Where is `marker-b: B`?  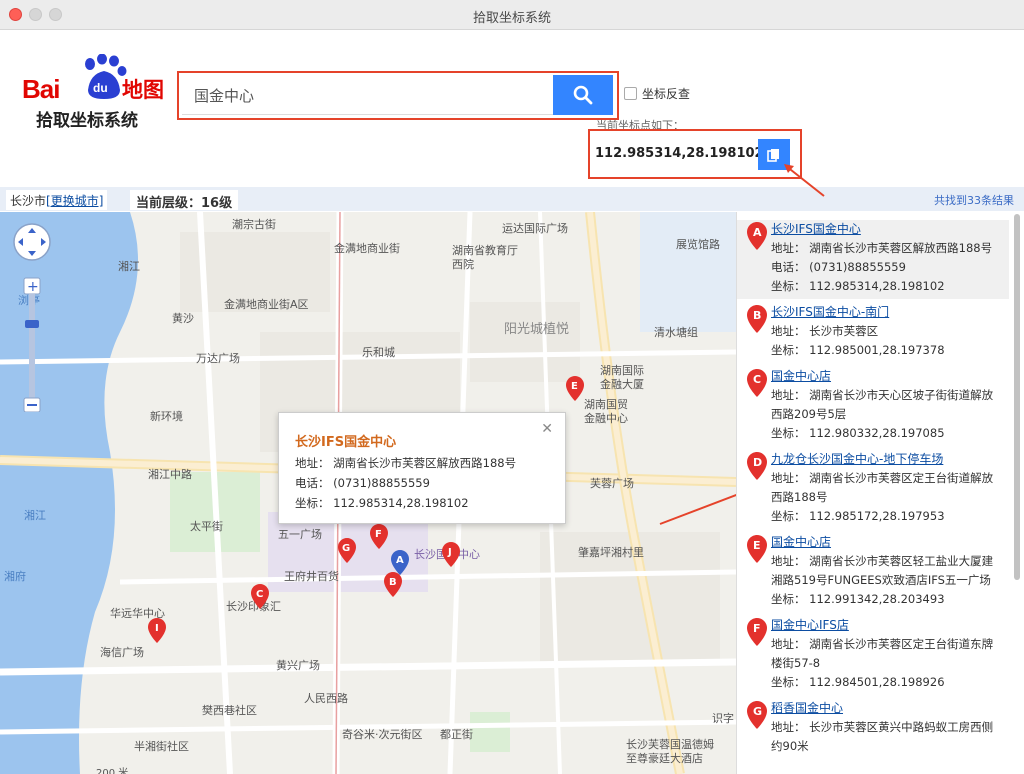
marker-b: B is located at coordinates (393, 584).